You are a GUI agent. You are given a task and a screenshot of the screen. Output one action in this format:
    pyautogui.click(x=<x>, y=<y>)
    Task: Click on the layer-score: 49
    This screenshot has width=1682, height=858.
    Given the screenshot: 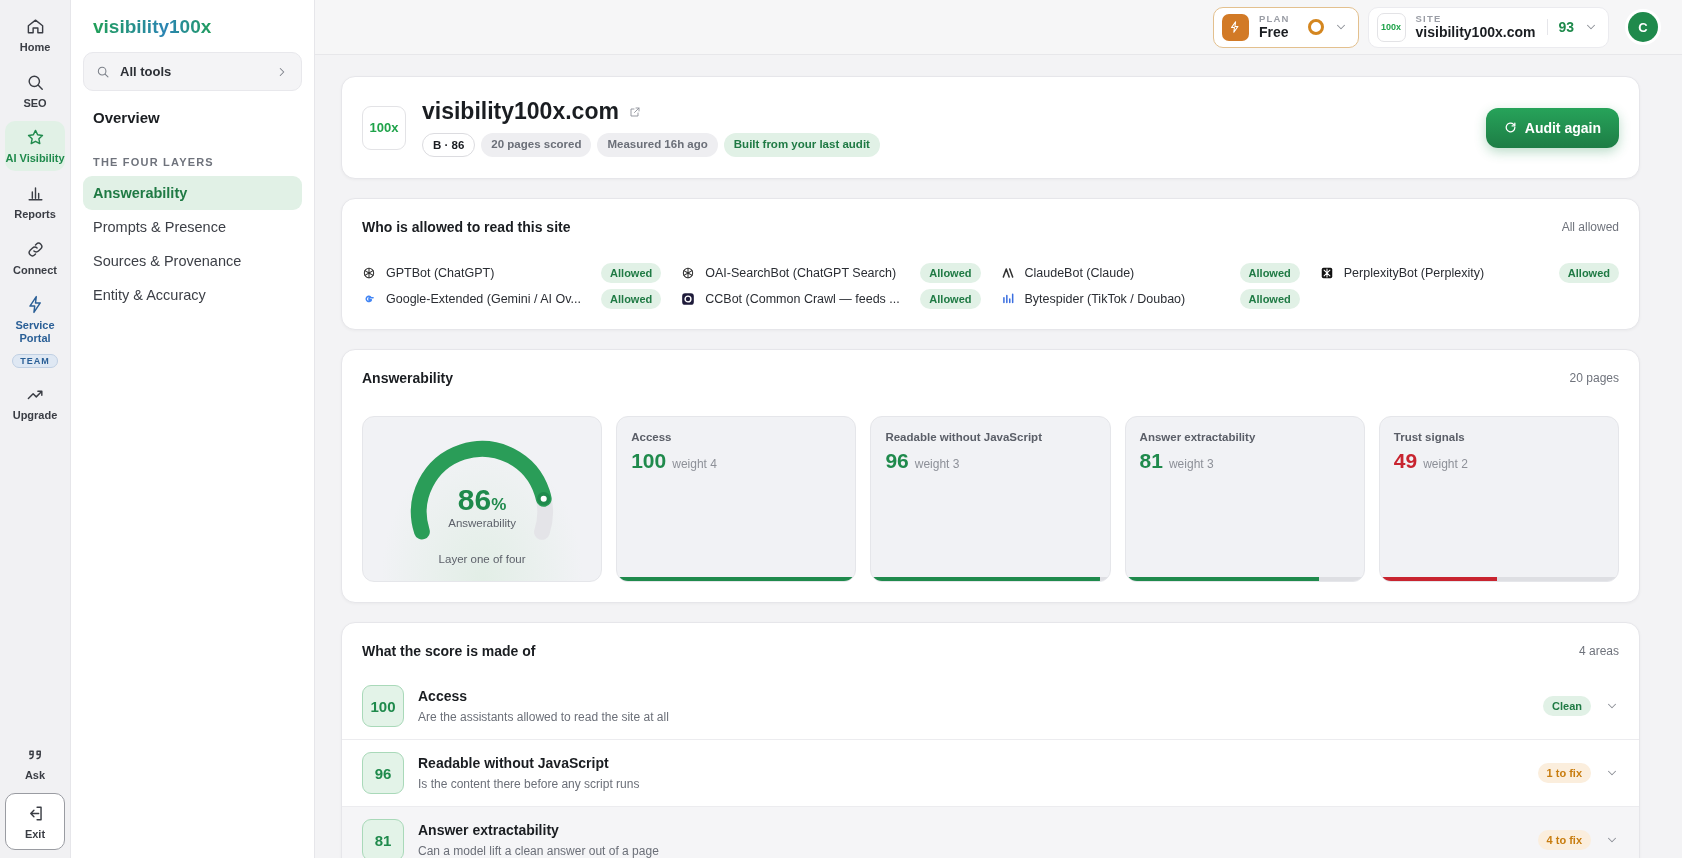 What is the action you would take?
    pyautogui.click(x=1405, y=461)
    